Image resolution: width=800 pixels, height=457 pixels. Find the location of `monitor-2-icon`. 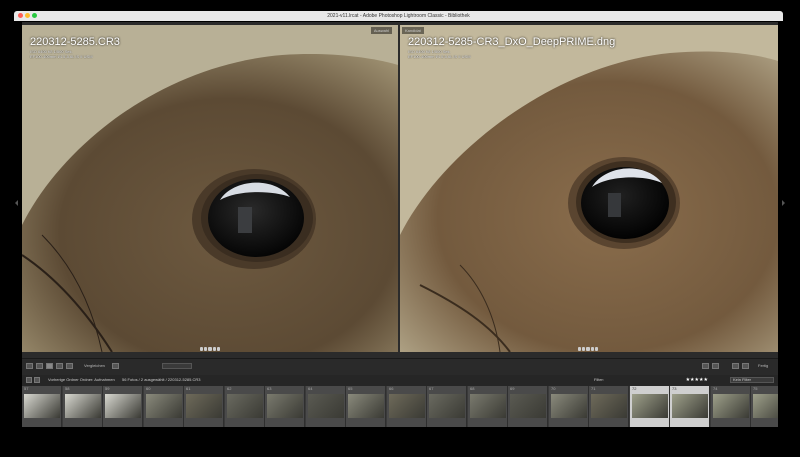

monitor-2-icon is located at coordinates (37, 380).